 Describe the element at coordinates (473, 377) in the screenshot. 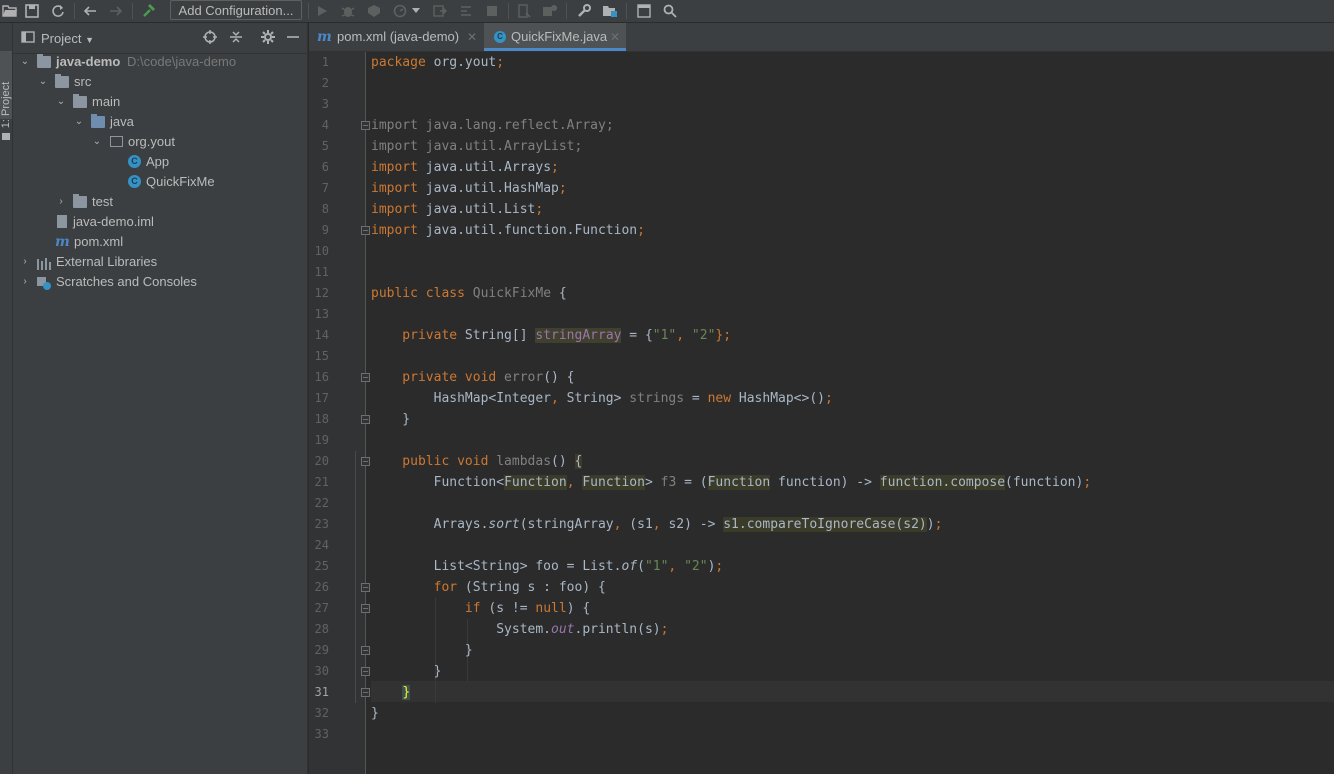

I see `code-line-16: private void error() {` at that location.